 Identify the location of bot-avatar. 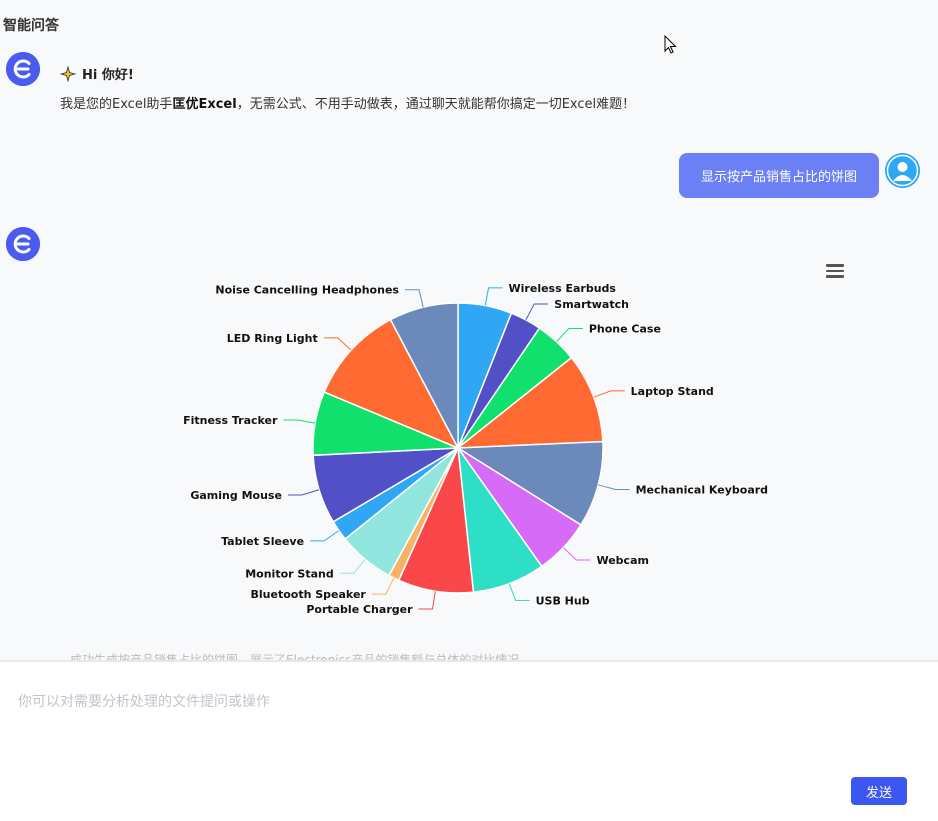
(23, 69).